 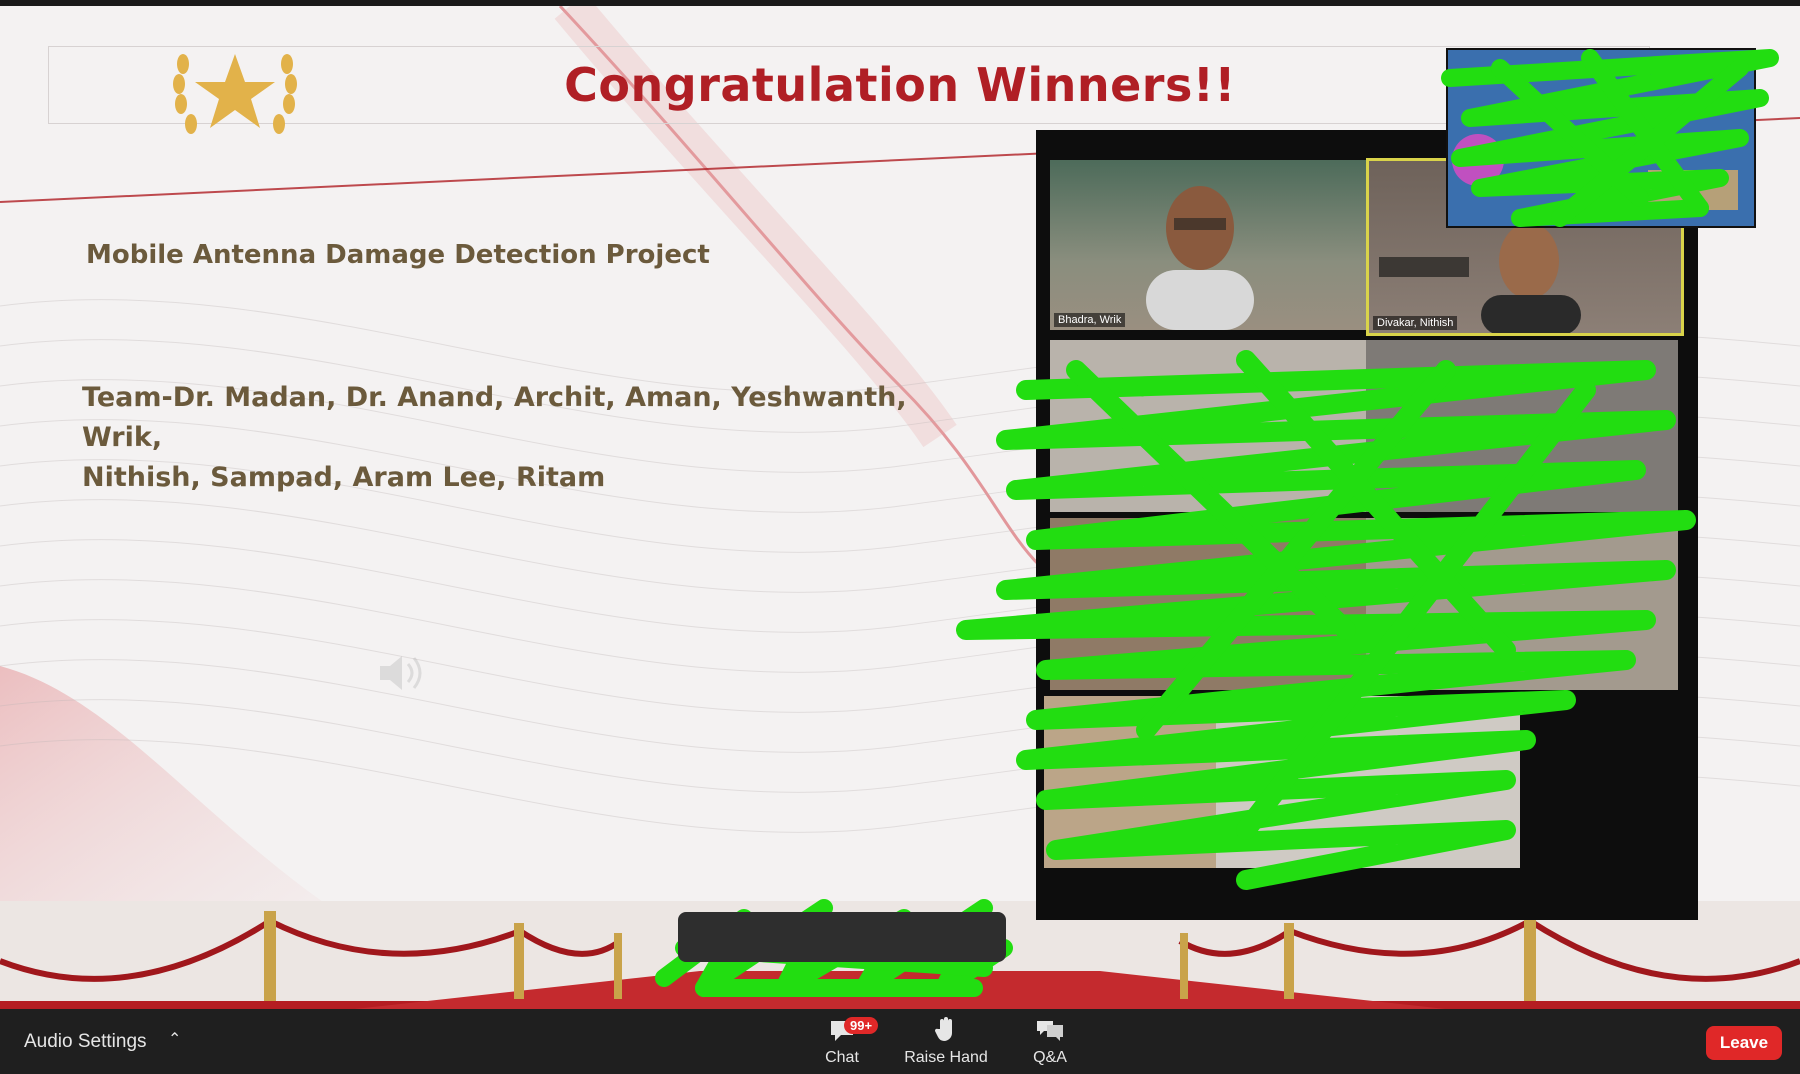 I want to click on leave-button: Leave, so click(x=1744, y=1043).